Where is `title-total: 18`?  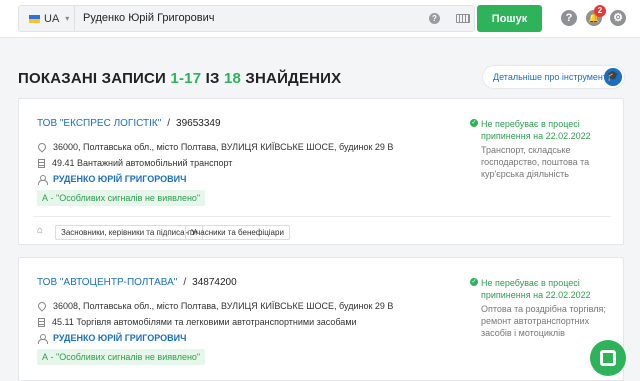
title-total: 18 is located at coordinates (232, 78).